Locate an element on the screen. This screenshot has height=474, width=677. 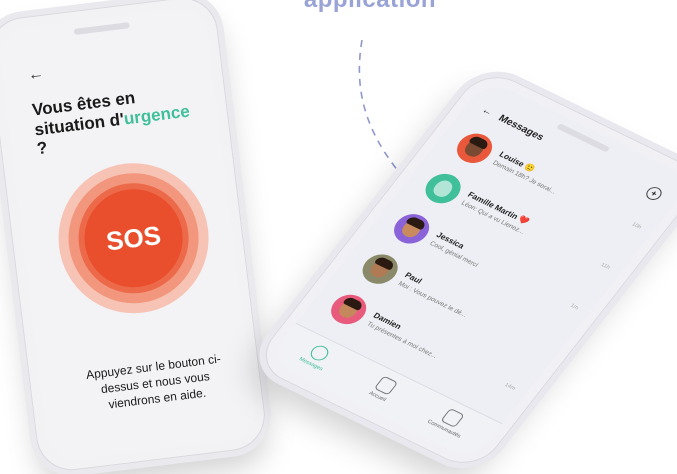
messages-title: Messages is located at coordinates (521, 128).